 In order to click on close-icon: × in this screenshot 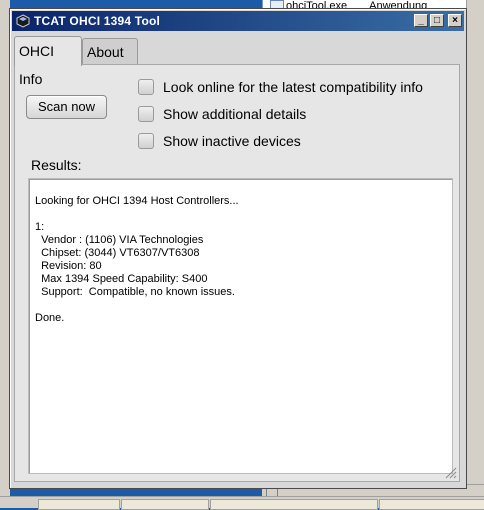, I will do `click(455, 20)`.